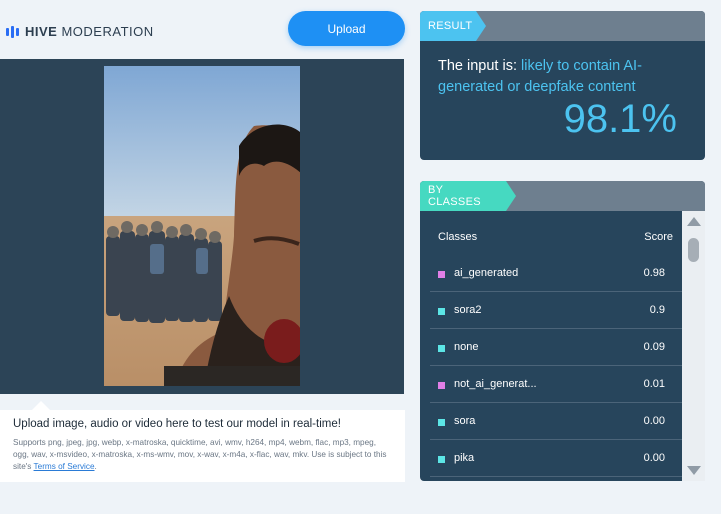 This screenshot has height=514, width=721. I want to click on class-score: 0.98, so click(654, 273).